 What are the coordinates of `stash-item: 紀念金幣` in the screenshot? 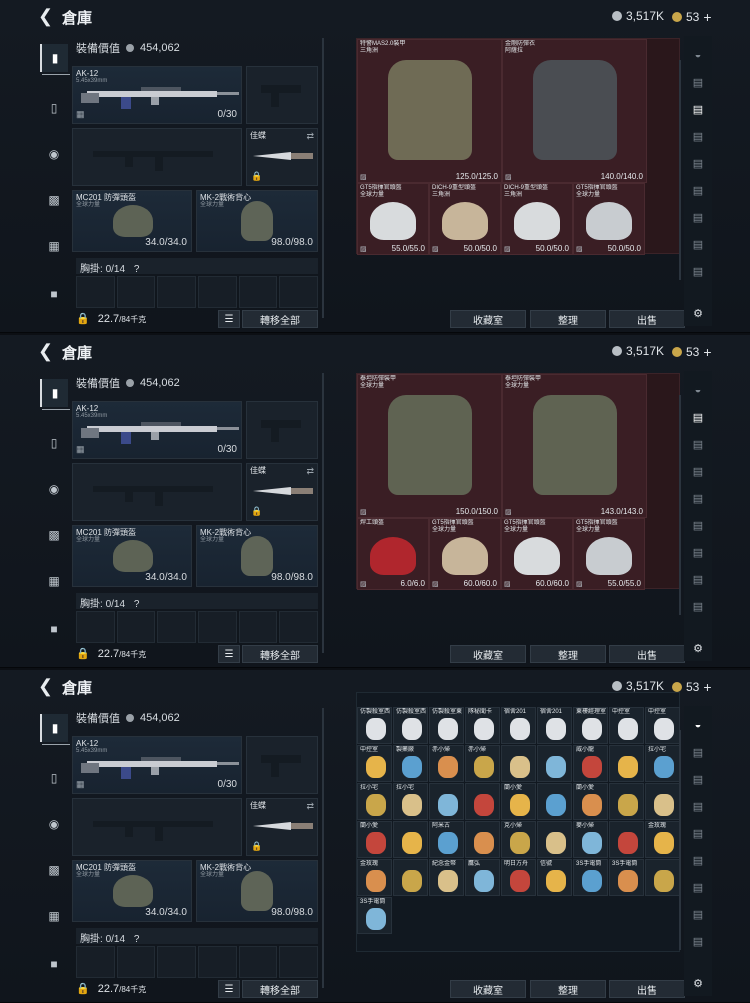 It's located at (446, 877).